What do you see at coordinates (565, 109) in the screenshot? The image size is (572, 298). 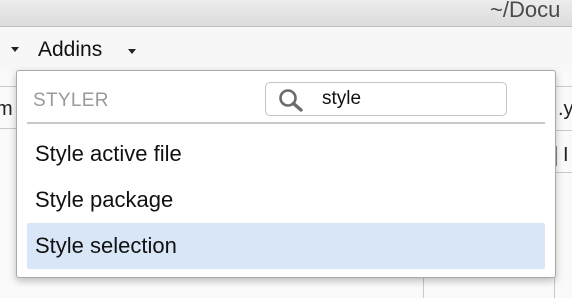 I see `right-pane-fragment: .y` at bounding box center [565, 109].